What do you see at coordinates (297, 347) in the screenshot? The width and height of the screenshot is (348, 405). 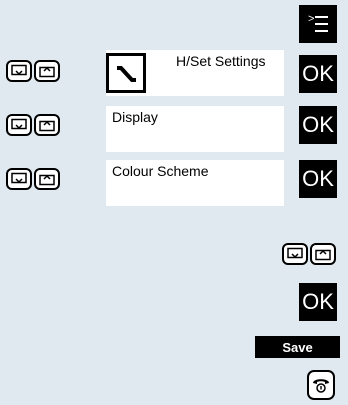 I see `save-button: Save` at bounding box center [297, 347].